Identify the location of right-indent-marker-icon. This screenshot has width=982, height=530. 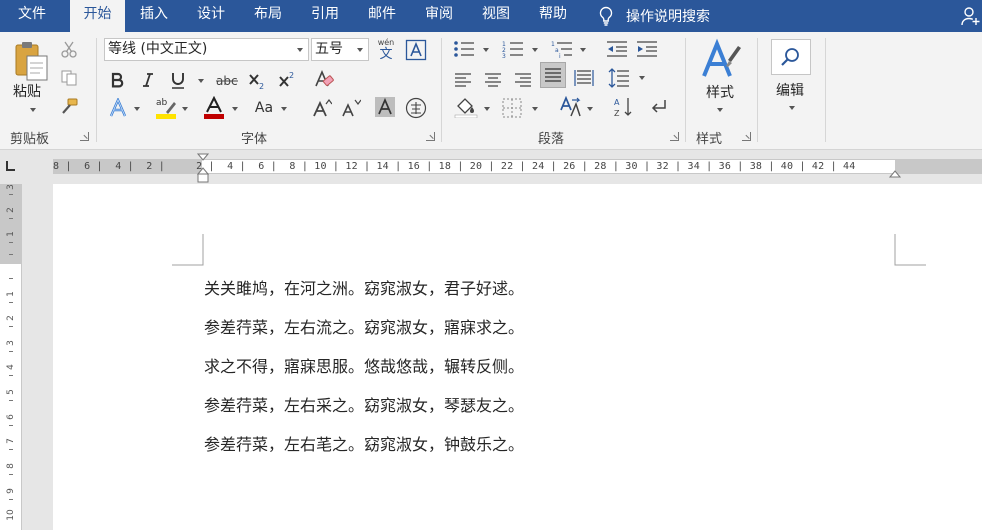
(895, 174).